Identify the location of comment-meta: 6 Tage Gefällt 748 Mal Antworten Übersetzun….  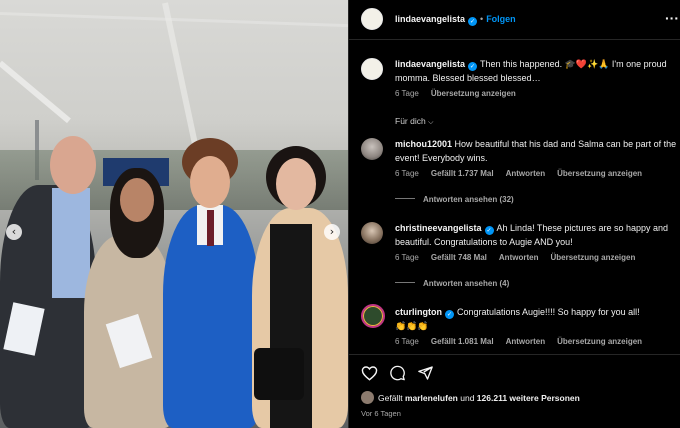
(521, 257).